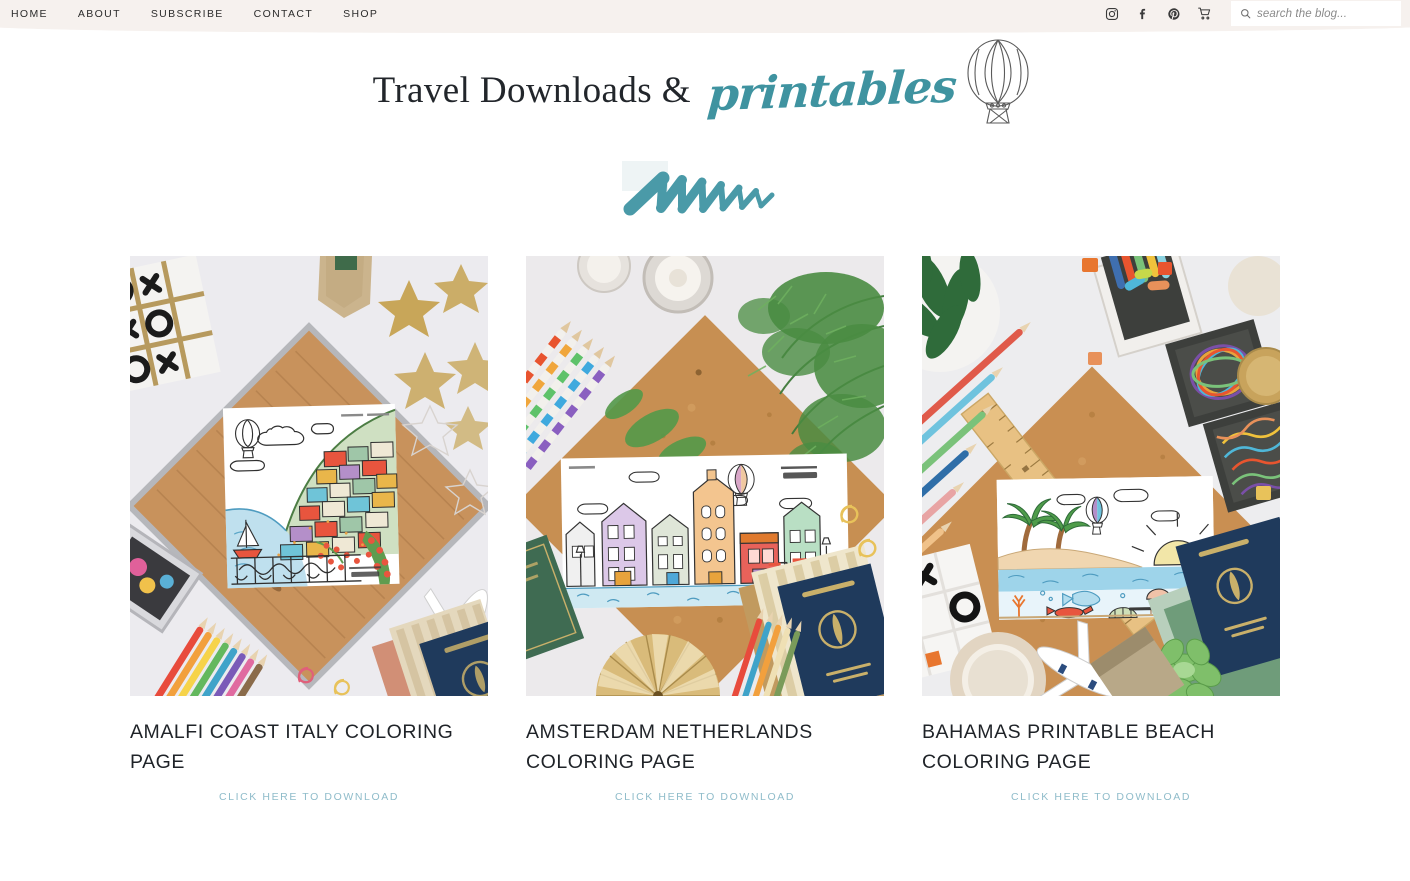 This screenshot has height=881, width=1410. Describe the element at coordinates (292, 747) in the screenshot. I see `card-title: Amalfi Coast Italy Coloring Page` at that location.